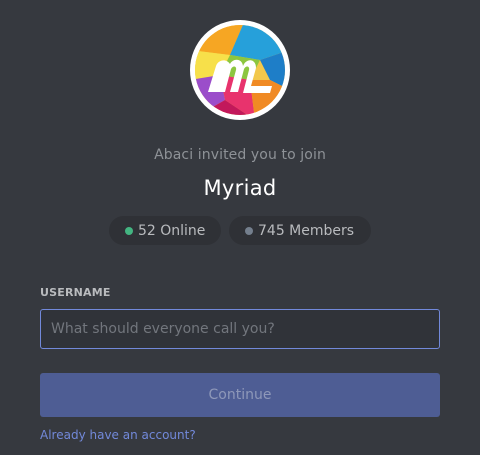 Image resolution: width=480 pixels, height=455 pixels. What do you see at coordinates (306, 230) in the screenshot?
I see `member-count-label: 745 Members` at bounding box center [306, 230].